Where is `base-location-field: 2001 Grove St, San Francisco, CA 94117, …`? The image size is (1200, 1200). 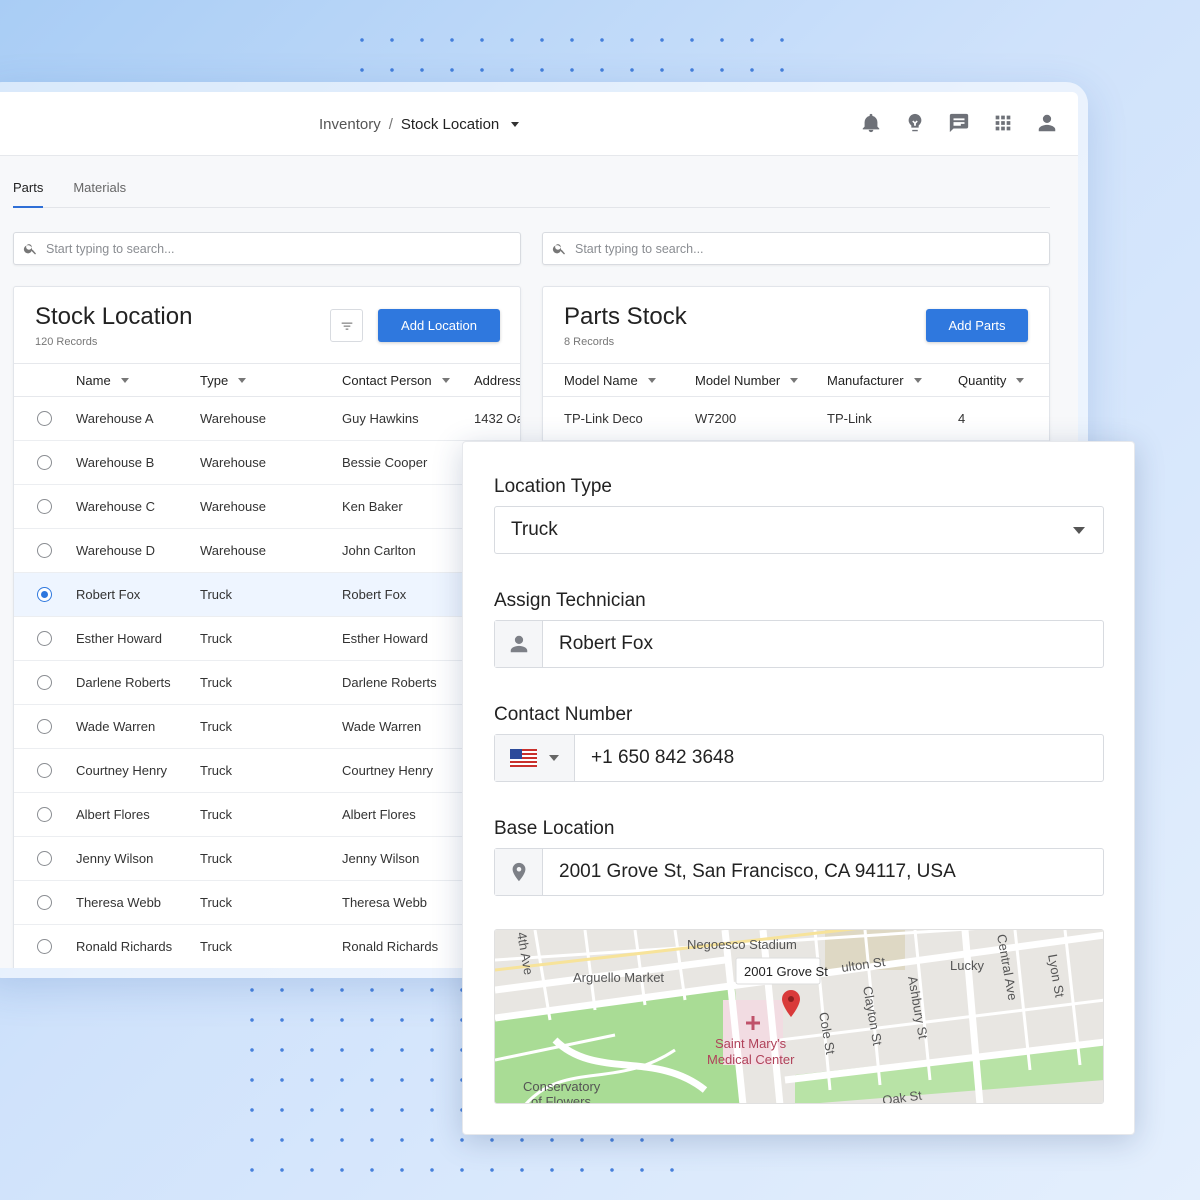
base-location-field: 2001 Grove St, San Francisco, CA 94117, … is located at coordinates (799, 872).